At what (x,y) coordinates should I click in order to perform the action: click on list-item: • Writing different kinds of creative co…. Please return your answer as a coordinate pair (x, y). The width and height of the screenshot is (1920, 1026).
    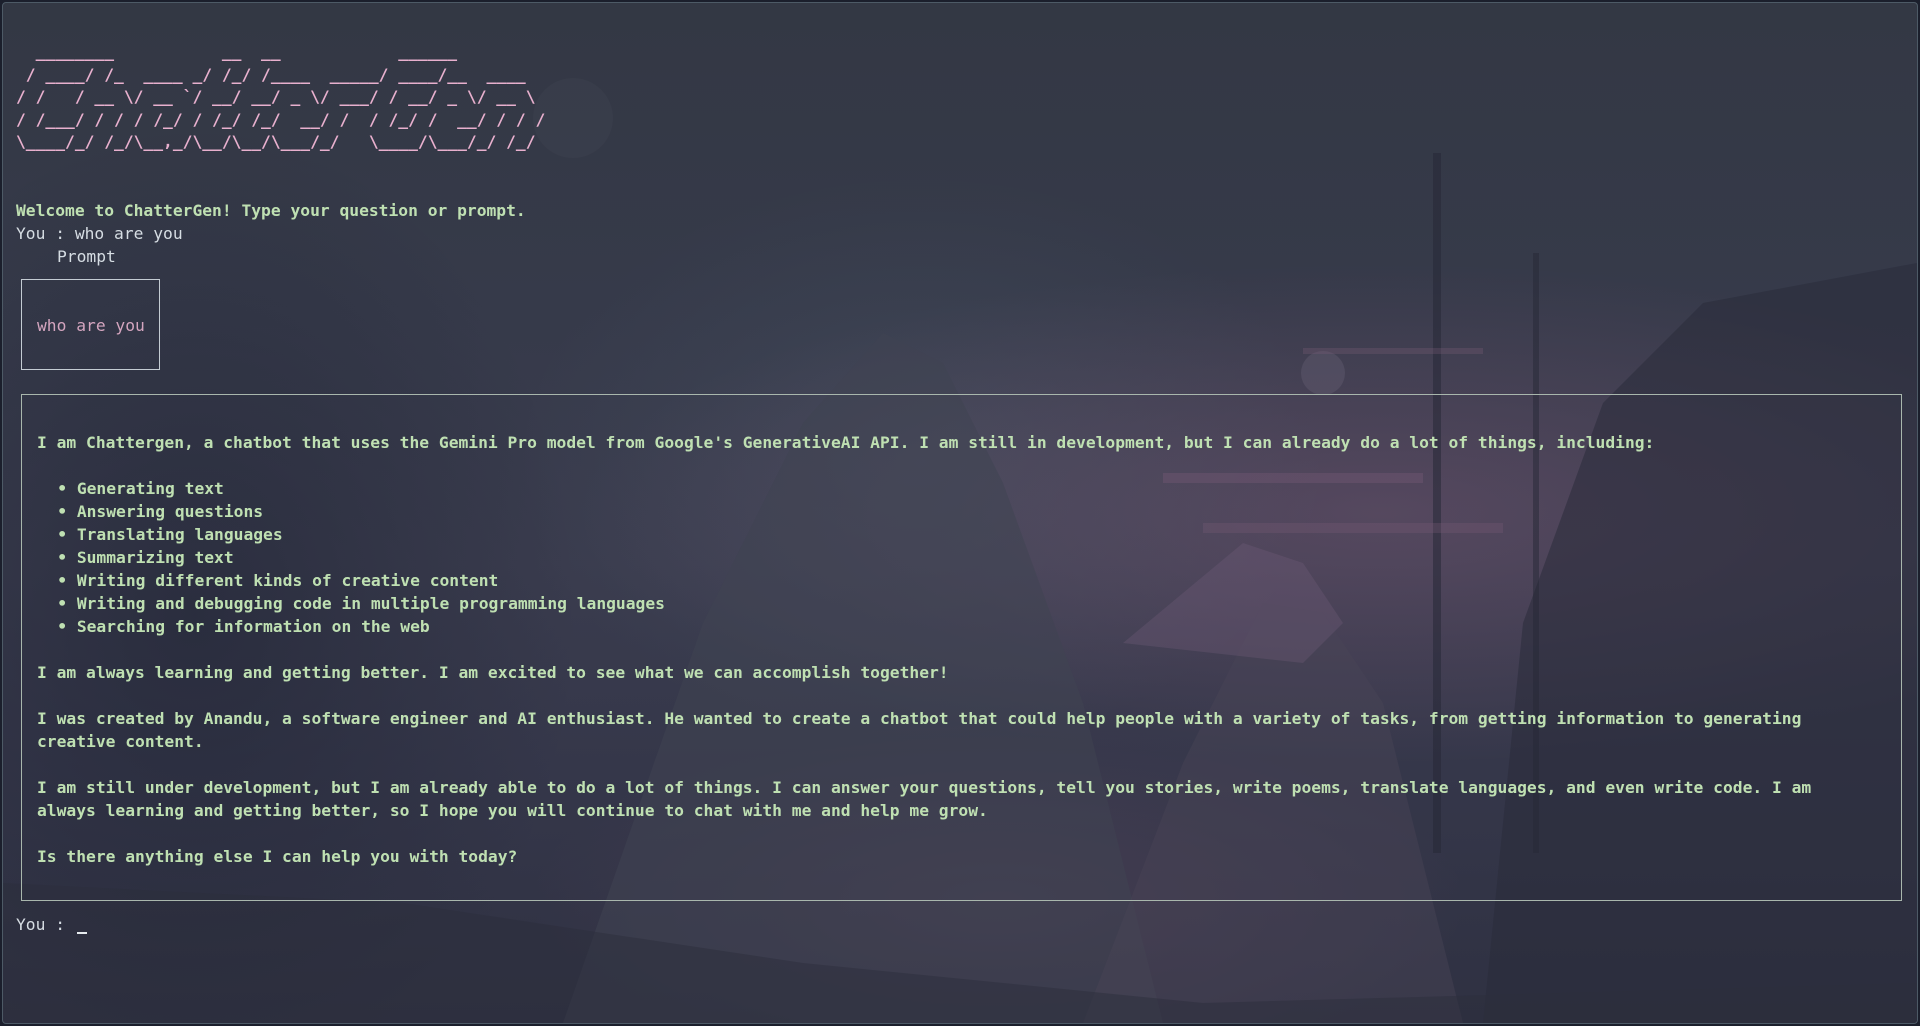
    Looking at the image, I should click on (959, 580).